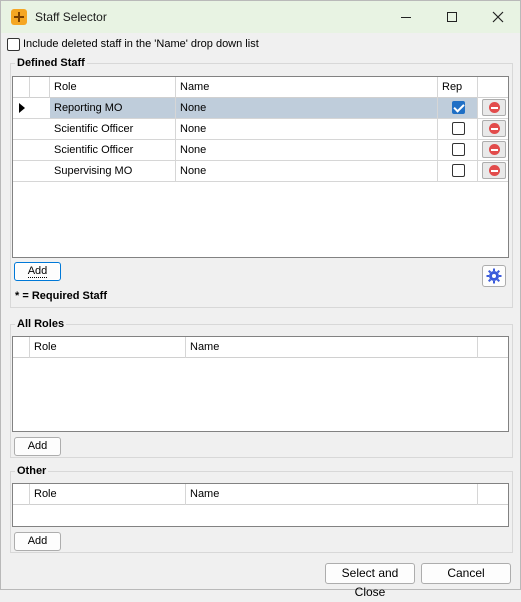 The image size is (521, 602). I want to click on app-icon, so click(19, 17).